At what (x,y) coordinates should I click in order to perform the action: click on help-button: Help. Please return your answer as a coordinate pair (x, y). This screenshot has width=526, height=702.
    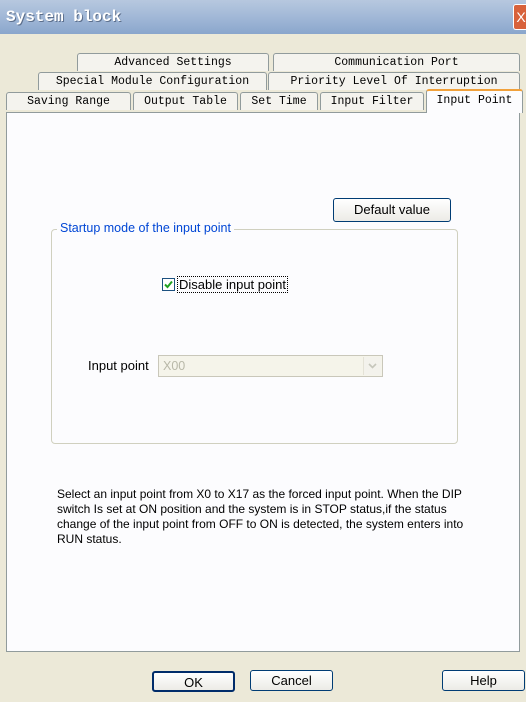
    Looking at the image, I should click on (483, 680).